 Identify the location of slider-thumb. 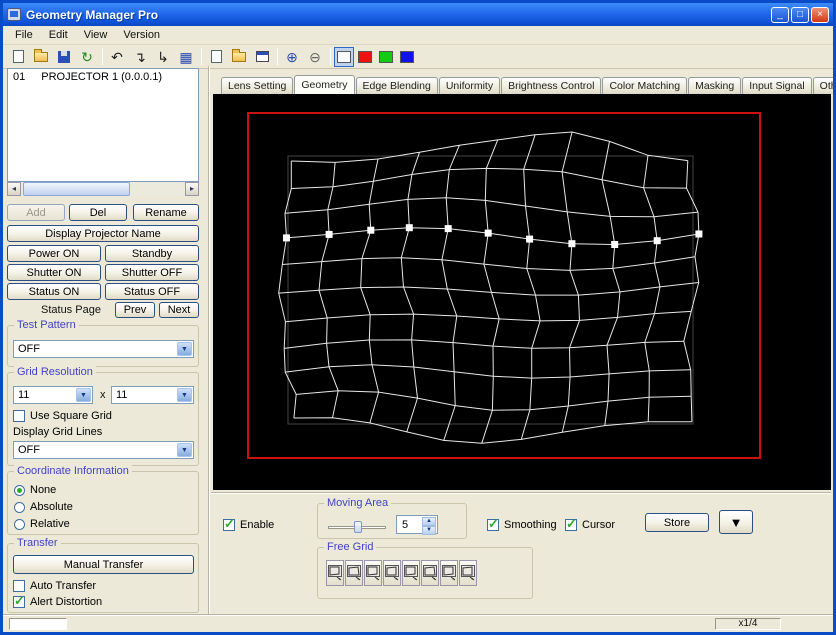
(358, 527).